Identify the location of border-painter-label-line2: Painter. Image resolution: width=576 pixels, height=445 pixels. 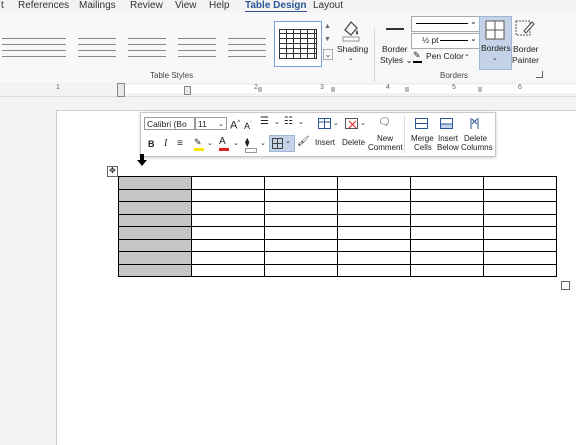
(525, 60).